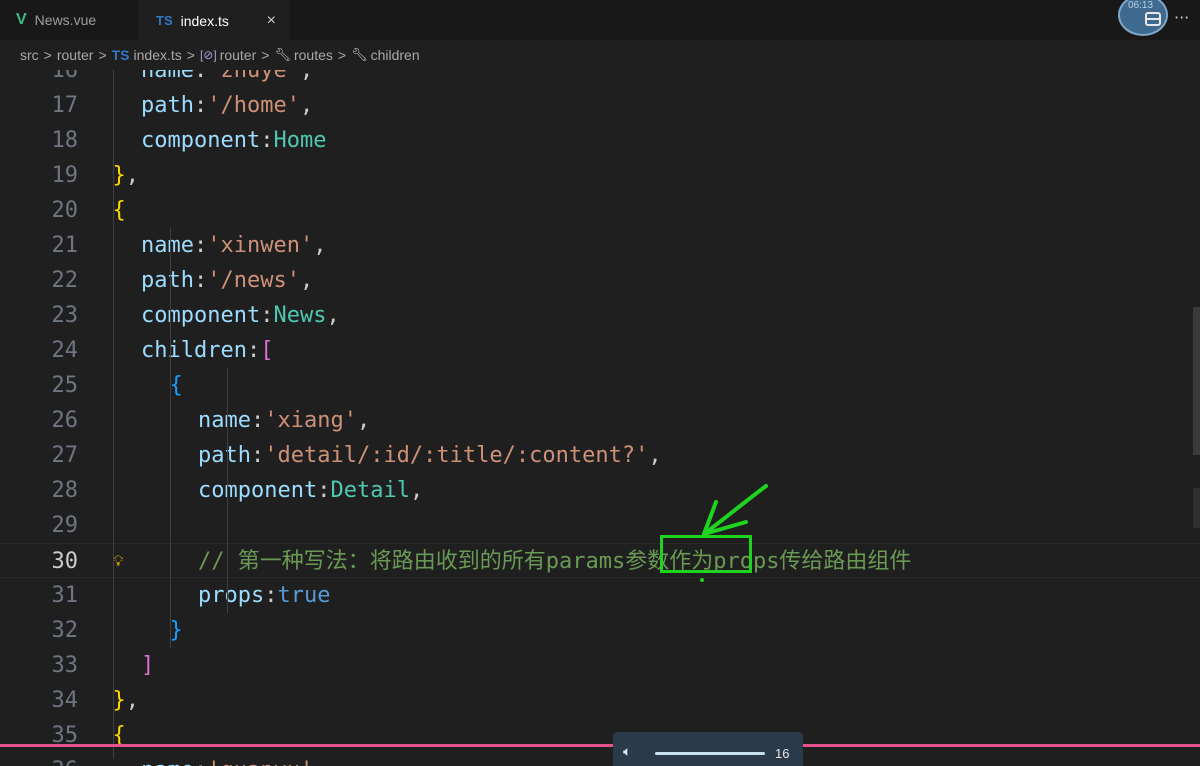  I want to click on line-number: 22, so click(65, 280).